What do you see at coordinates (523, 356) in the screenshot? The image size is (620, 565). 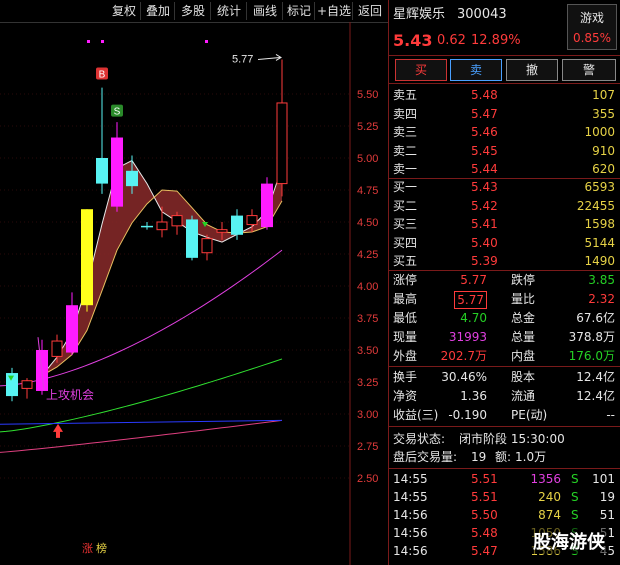 I see `stat-label: 内盘` at bounding box center [523, 356].